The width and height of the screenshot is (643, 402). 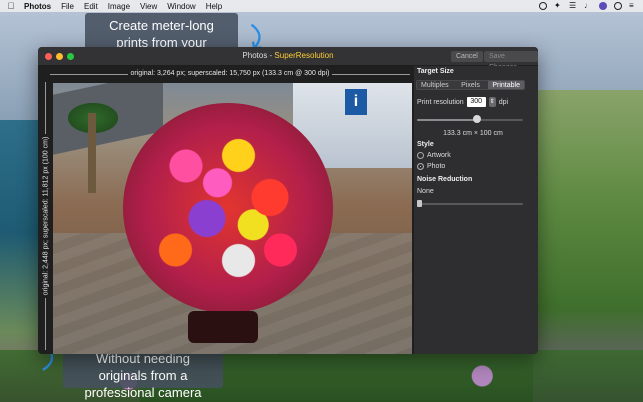 I want to click on time-machine-icon, so click(x=543, y=6).